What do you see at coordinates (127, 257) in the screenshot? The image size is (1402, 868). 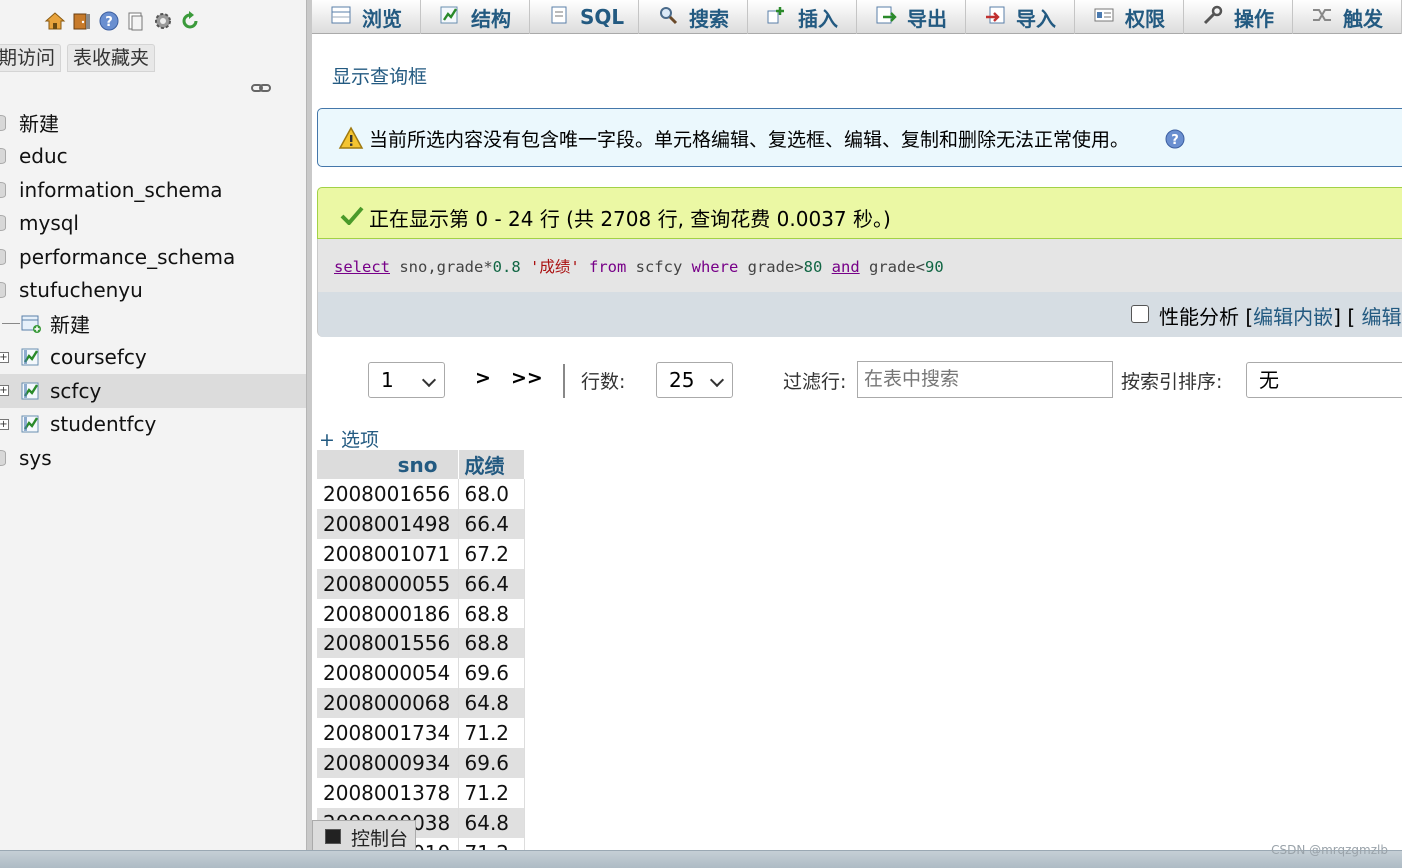 I see `tree-item-label: performance_schema` at bounding box center [127, 257].